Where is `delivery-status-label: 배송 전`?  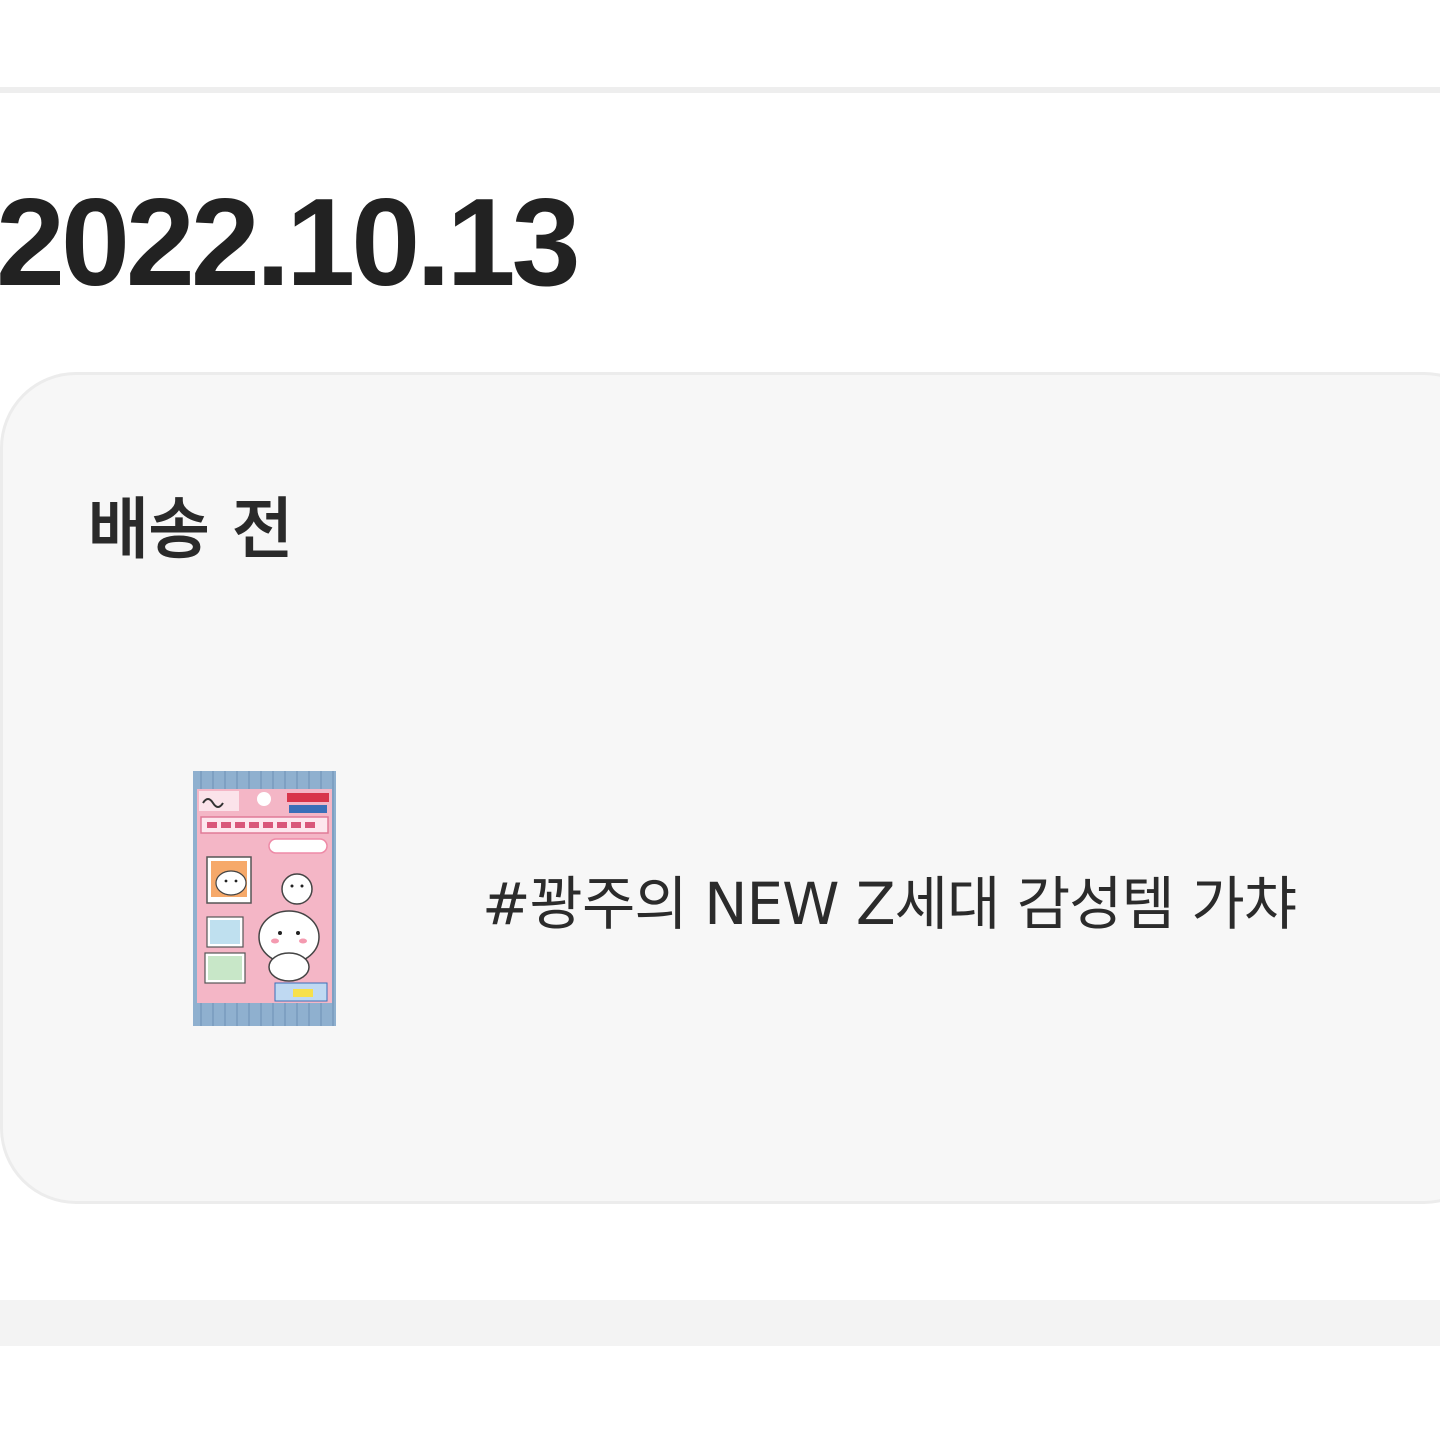 delivery-status-label: 배송 전 is located at coordinates (191, 529).